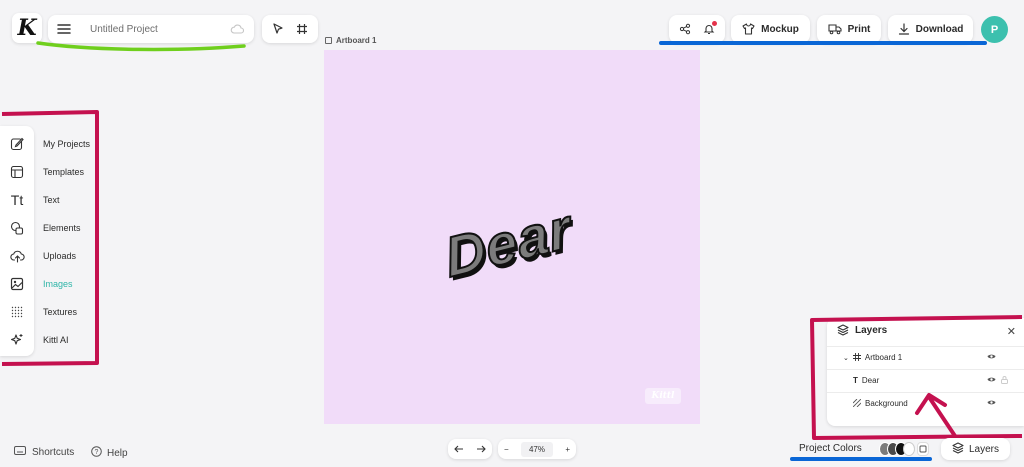  Describe the element at coordinates (904, 29) in the screenshot. I see `download-icon` at that location.